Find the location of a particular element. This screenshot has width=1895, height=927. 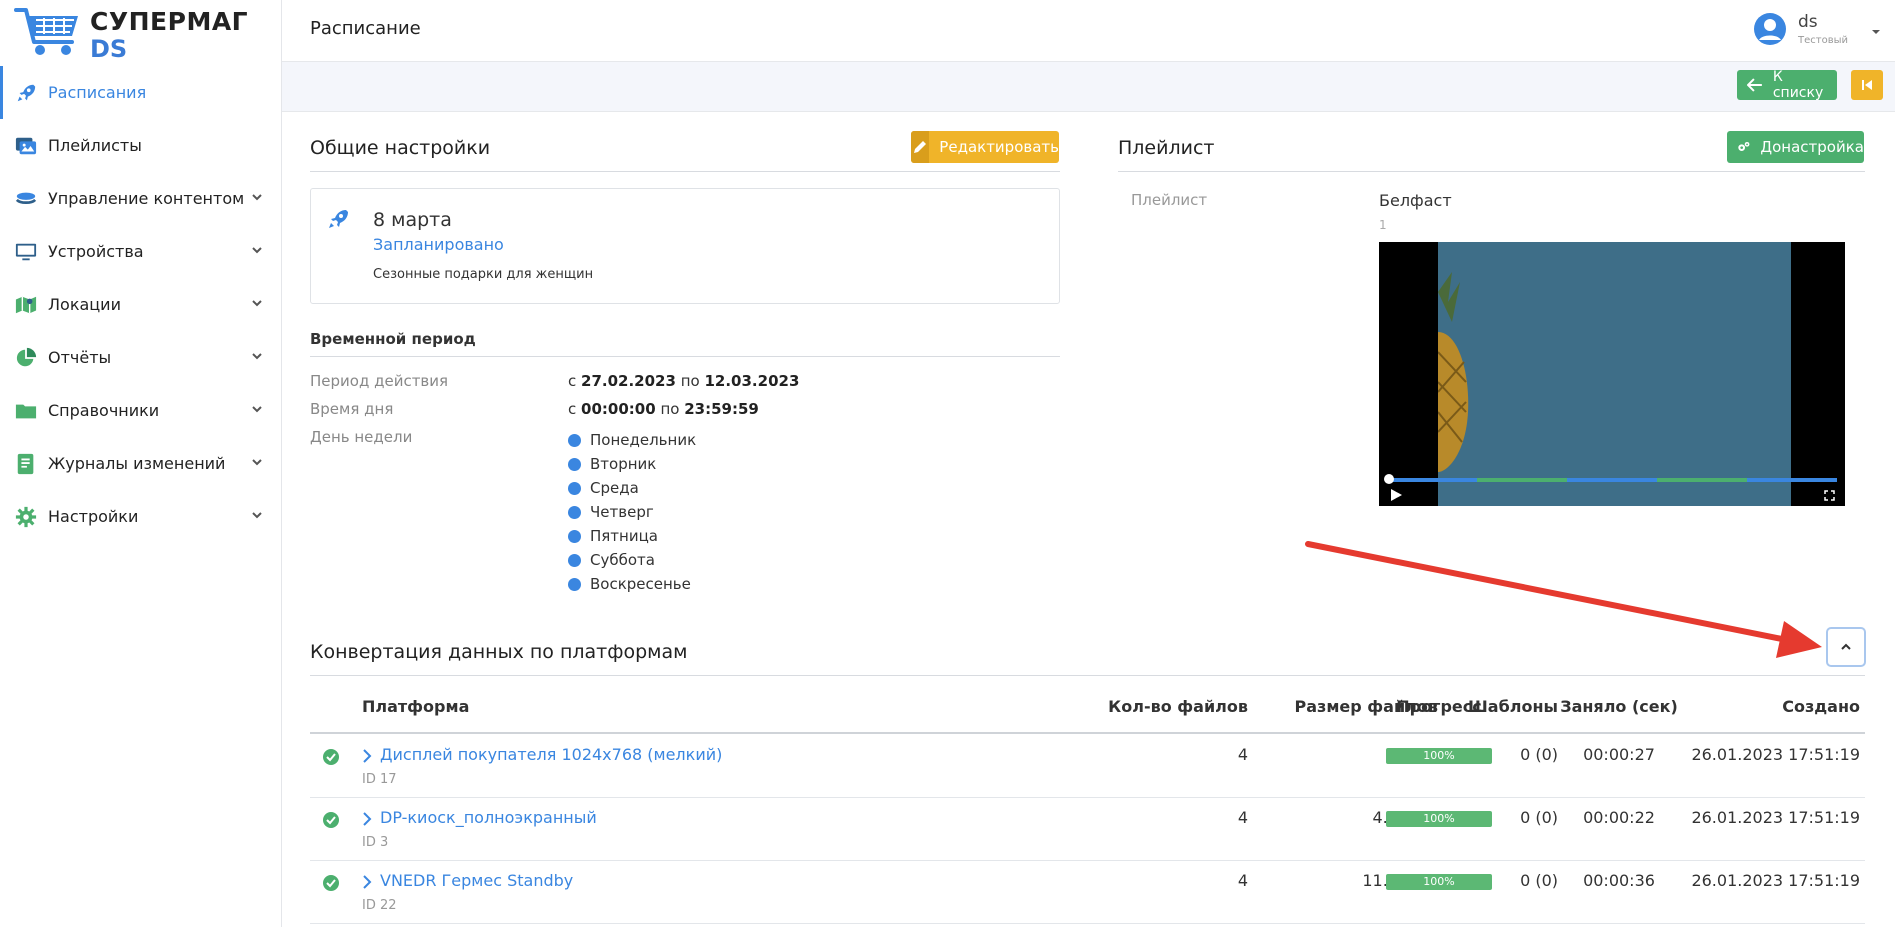

user-menu: ds Тестовый is located at coordinates (1818, 31).